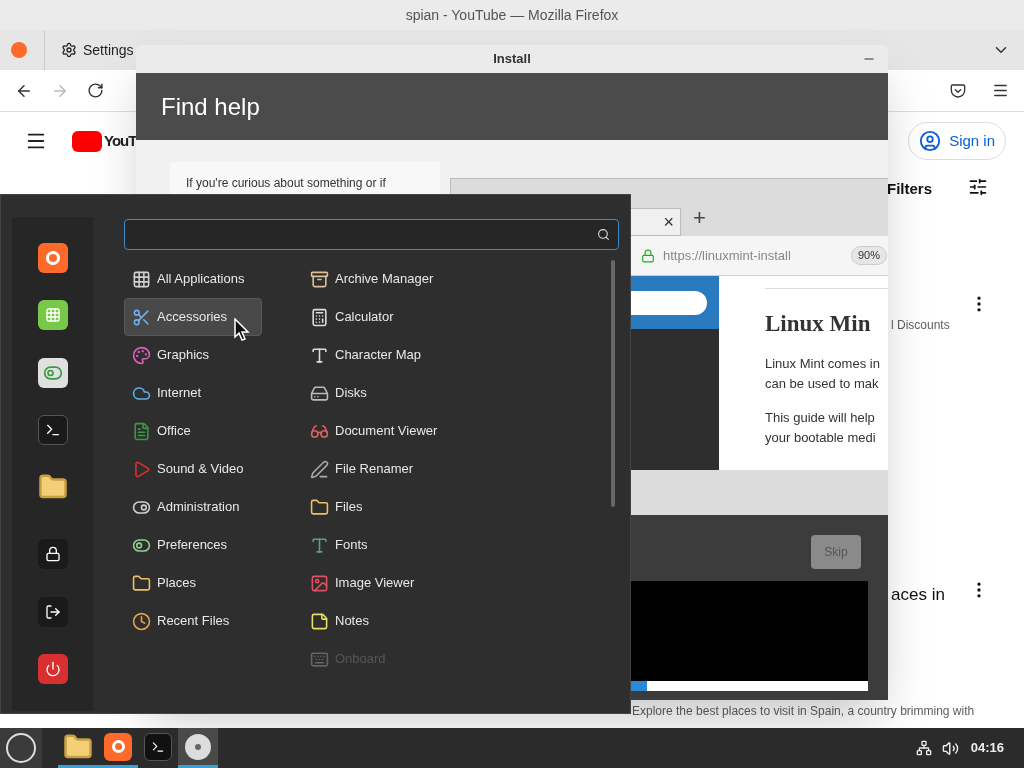  What do you see at coordinates (512, 15) in the screenshot?
I see `window-title: spian - YouTube — Mozilla Firefox` at bounding box center [512, 15].